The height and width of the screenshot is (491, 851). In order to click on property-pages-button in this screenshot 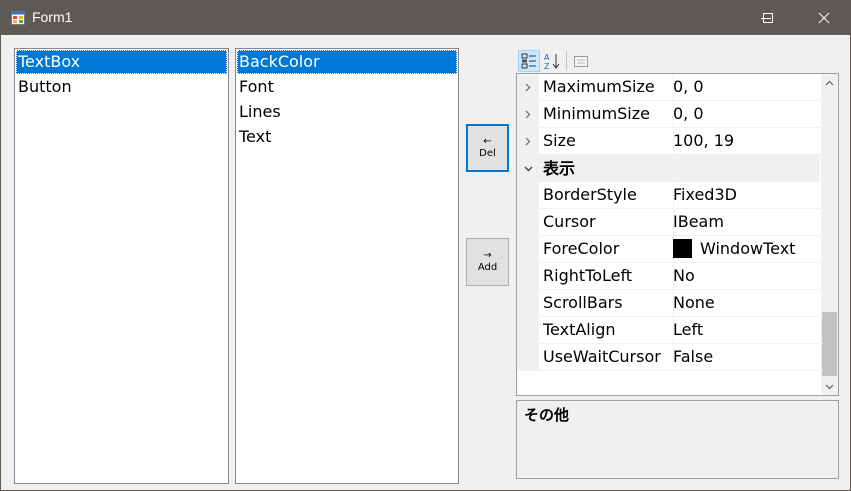, I will do `click(581, 61)`.